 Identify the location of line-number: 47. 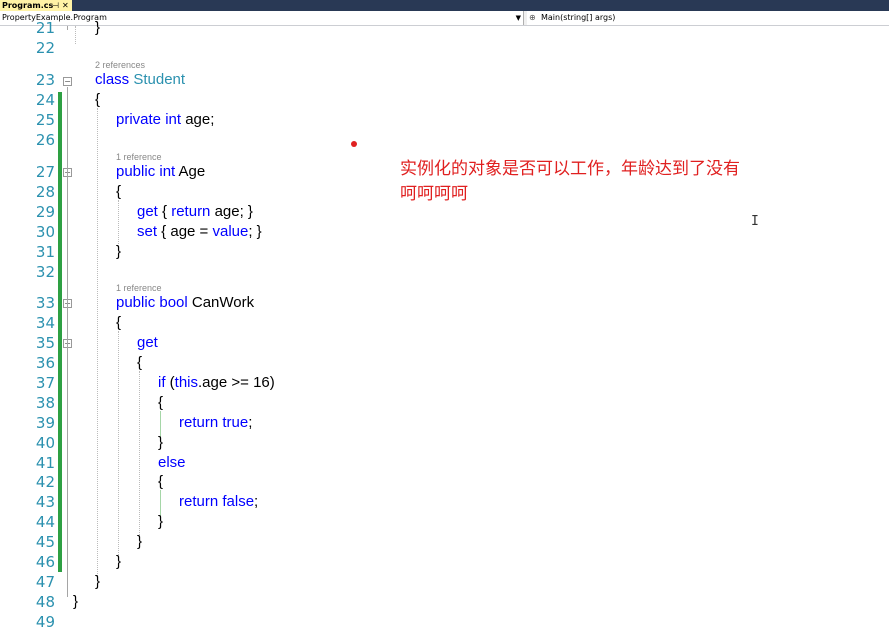
(45, 582).